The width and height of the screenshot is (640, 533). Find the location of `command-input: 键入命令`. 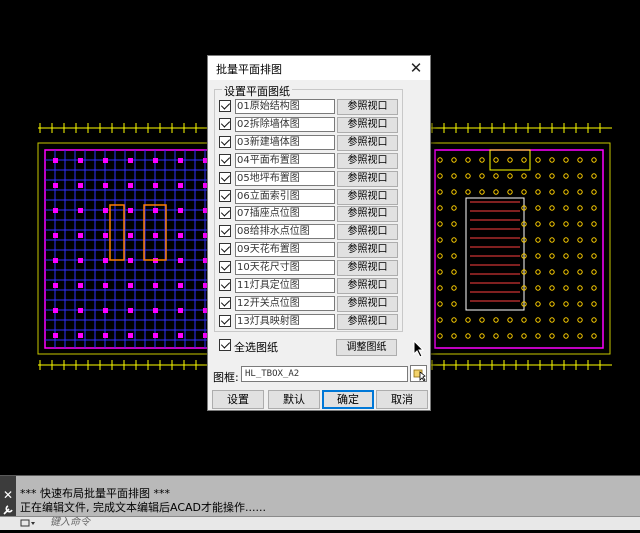

command-input: 键入命令 is located at coordinates (70, 523).